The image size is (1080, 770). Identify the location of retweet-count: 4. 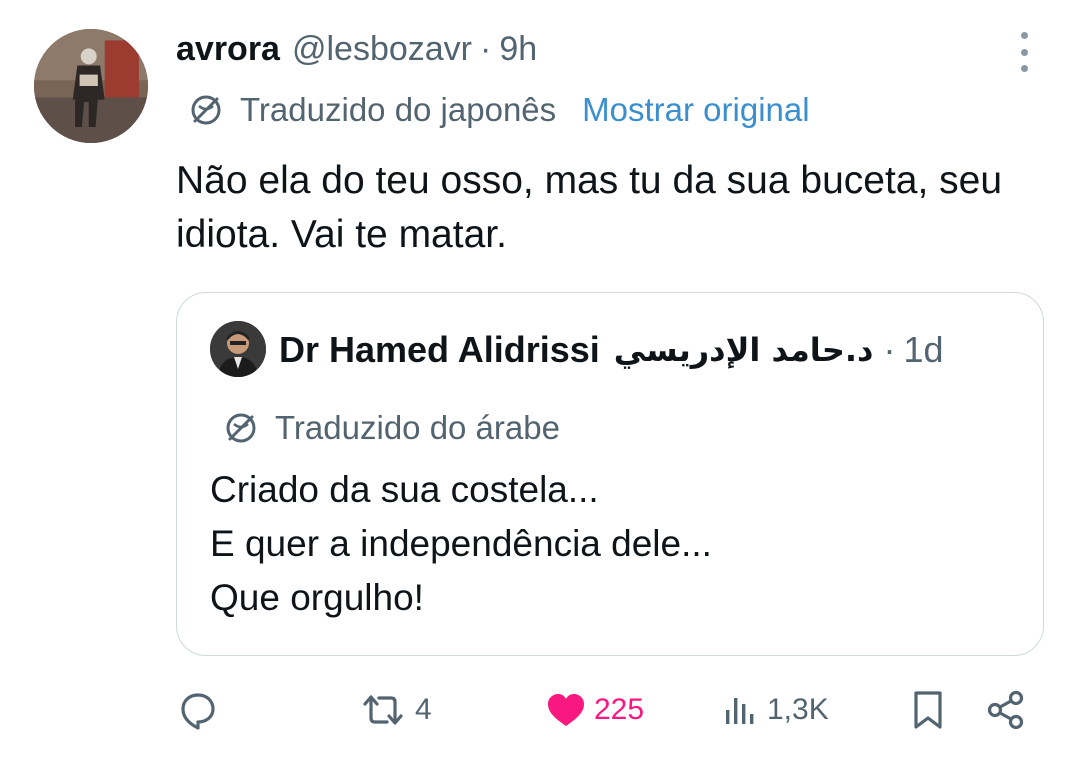
(423, 709).